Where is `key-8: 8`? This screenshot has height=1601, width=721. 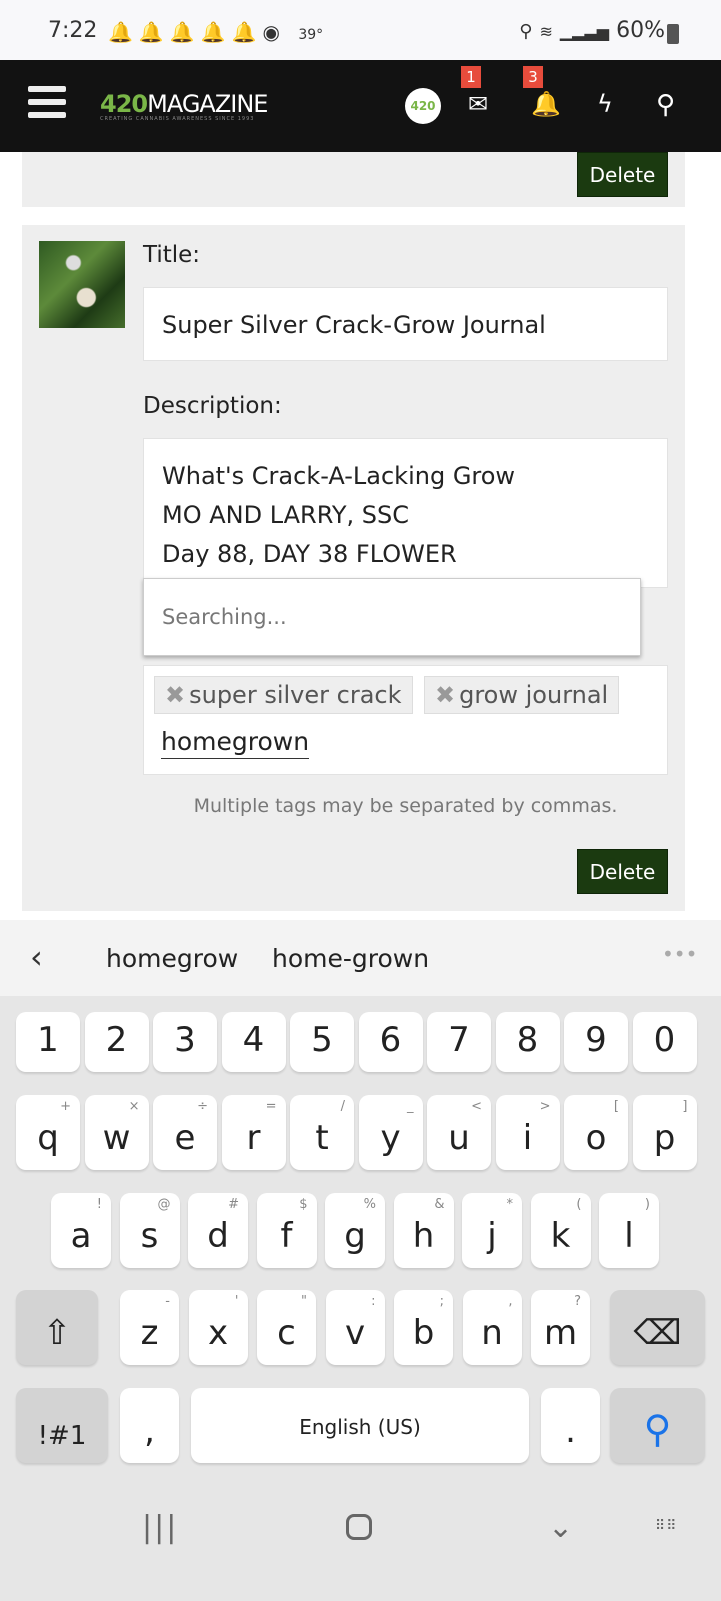
key-8: 8 is located at coordinates (527, 1042).